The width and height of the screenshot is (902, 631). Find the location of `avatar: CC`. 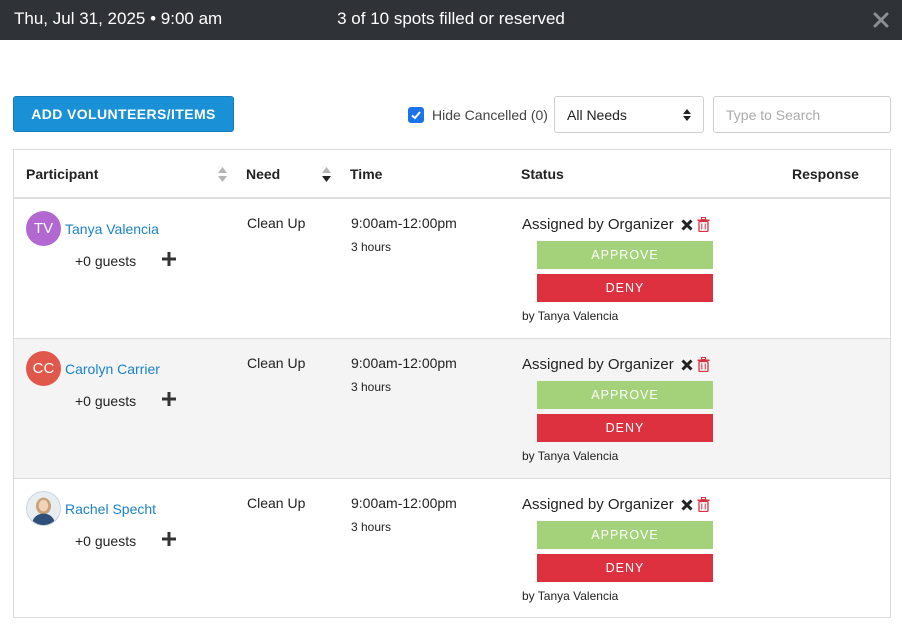

avatar: CC is located at coordinates (43, 368).